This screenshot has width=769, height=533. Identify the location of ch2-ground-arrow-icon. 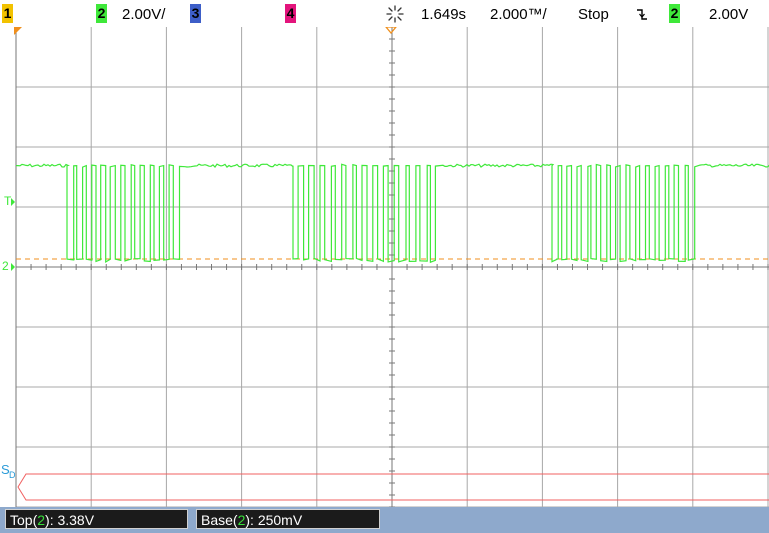
(13, 267).